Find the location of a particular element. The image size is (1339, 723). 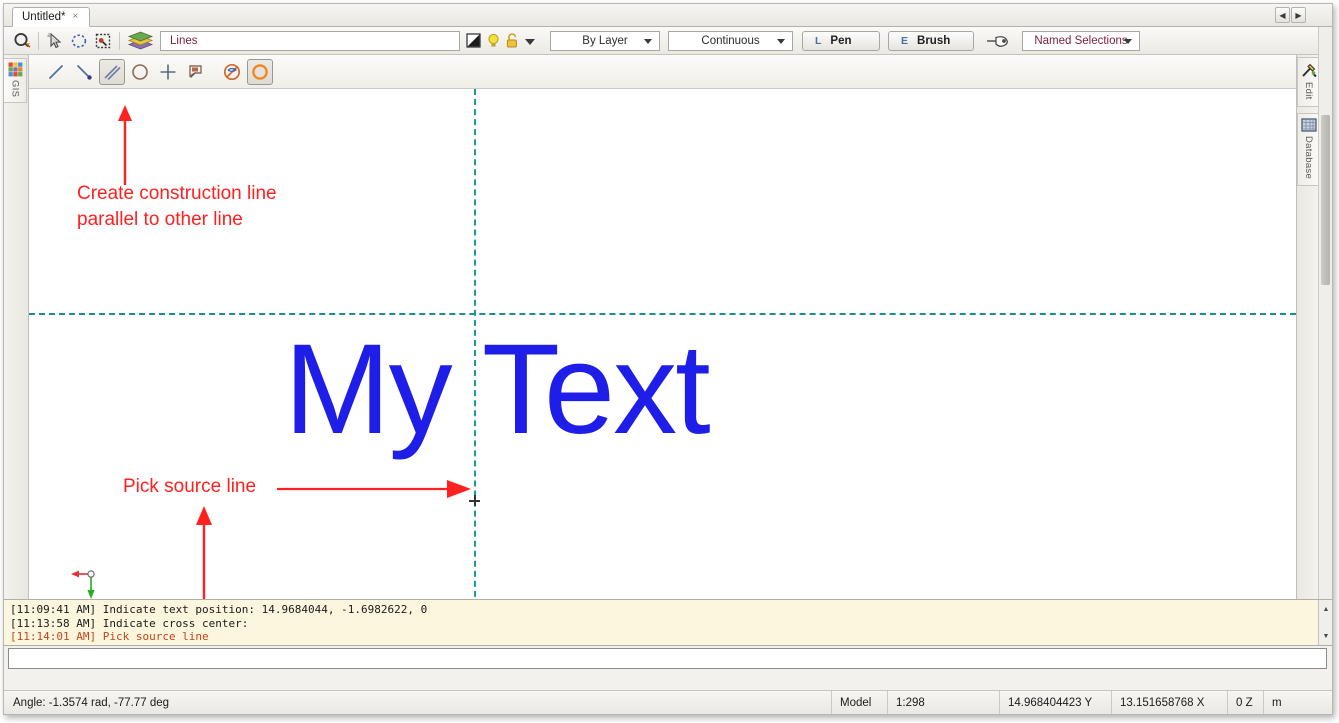

scroll-down-icon: ▼ is located at coordinates (1326, 636).